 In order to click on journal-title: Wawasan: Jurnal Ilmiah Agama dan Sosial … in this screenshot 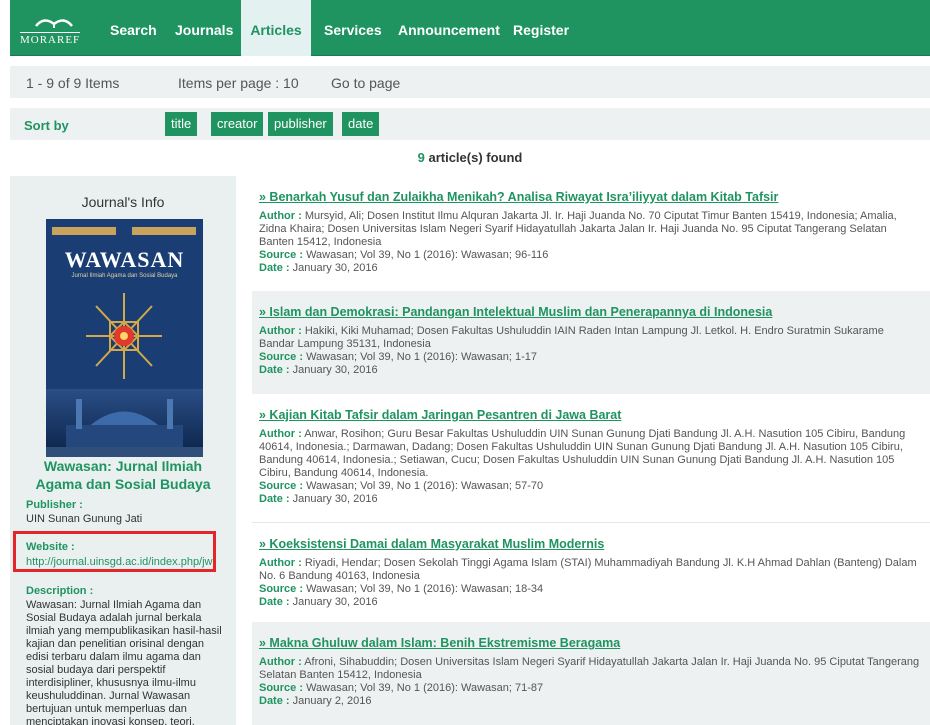, I will do `click(123, 475)`.